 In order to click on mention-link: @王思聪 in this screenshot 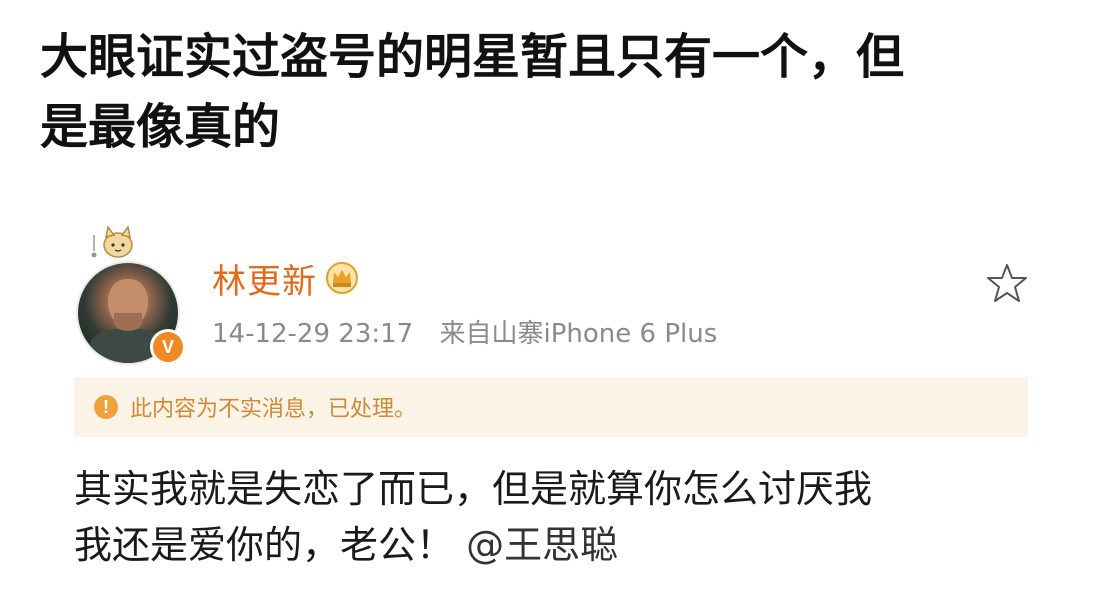, I will do `click(542, 545)`.